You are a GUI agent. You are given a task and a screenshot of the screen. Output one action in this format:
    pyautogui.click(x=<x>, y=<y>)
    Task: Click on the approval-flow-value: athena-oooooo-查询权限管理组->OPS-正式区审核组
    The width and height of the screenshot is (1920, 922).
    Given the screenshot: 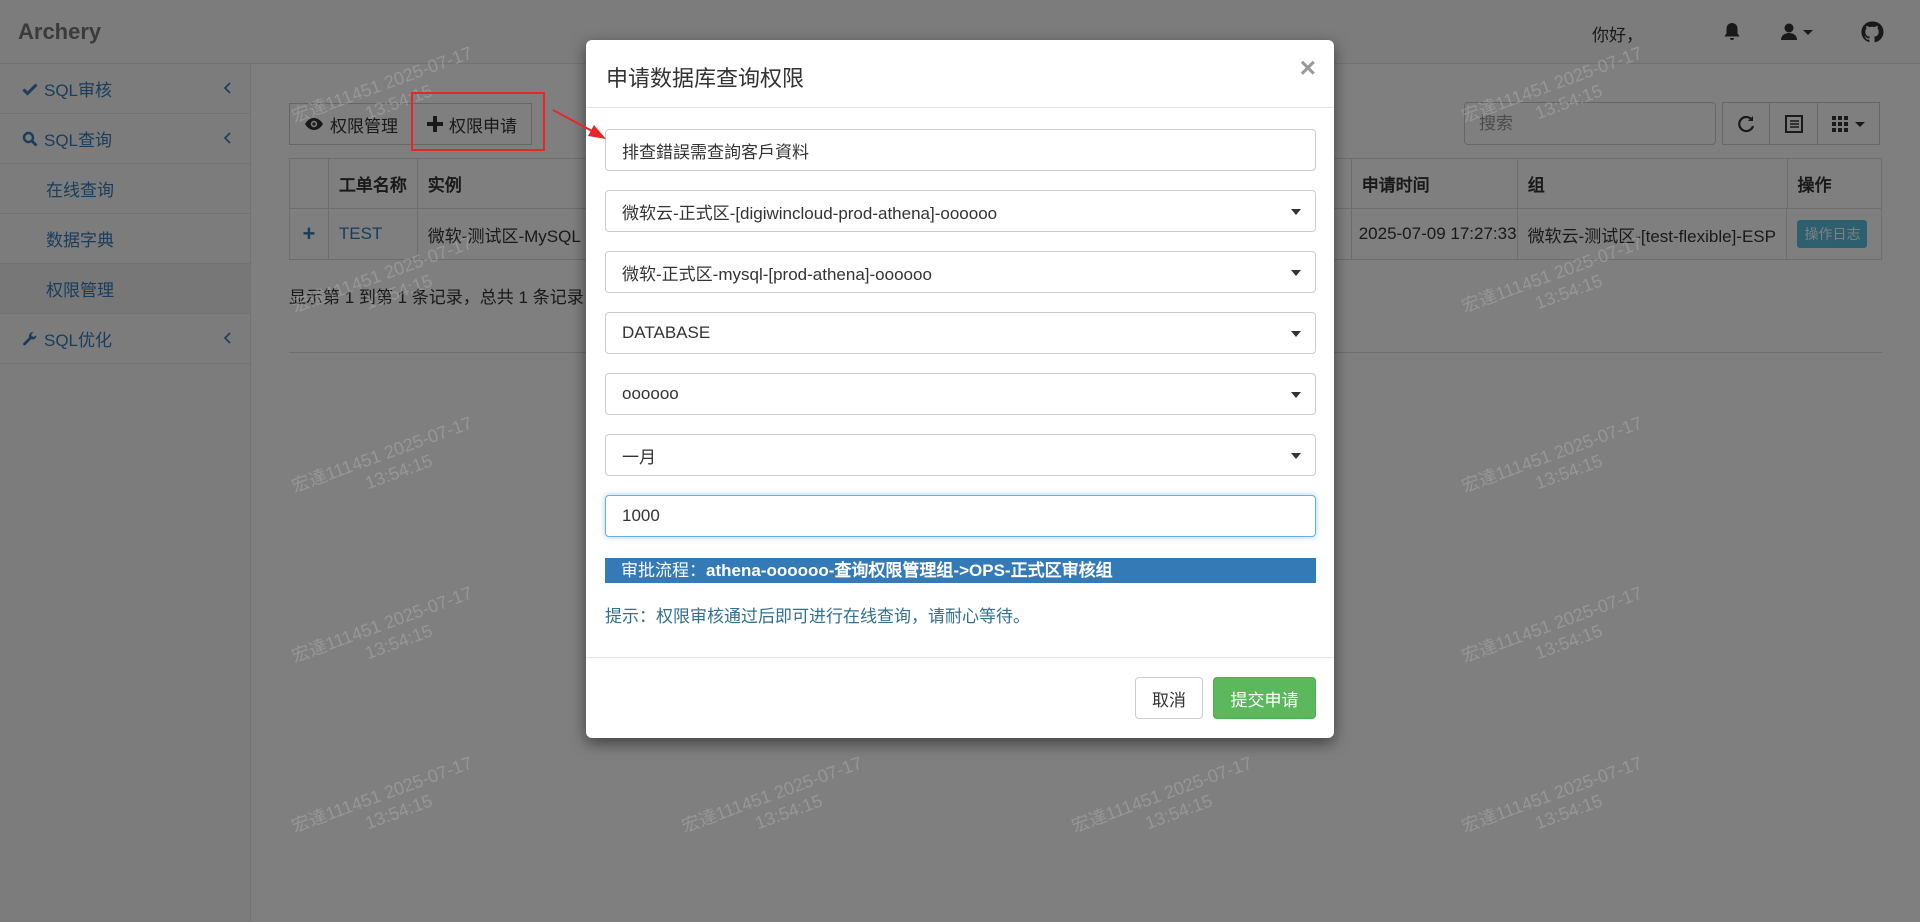 What is the action you would take?
    pyautogui.click(x=909, y=570)
    